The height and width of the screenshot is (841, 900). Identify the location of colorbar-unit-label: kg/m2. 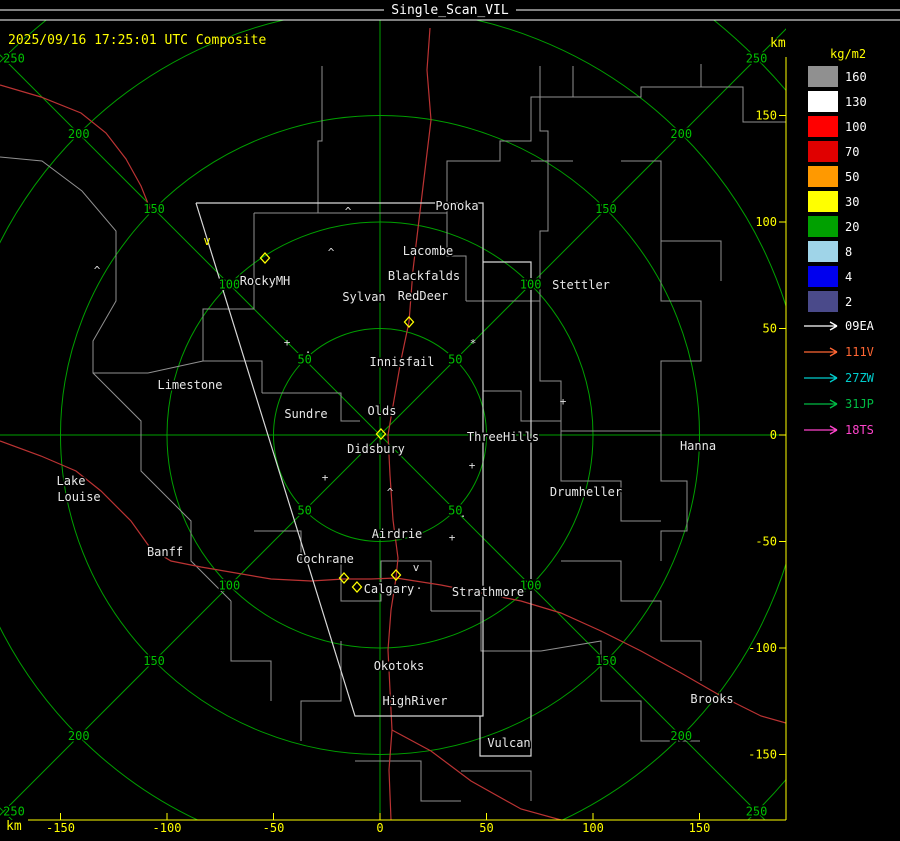
(848, 54).